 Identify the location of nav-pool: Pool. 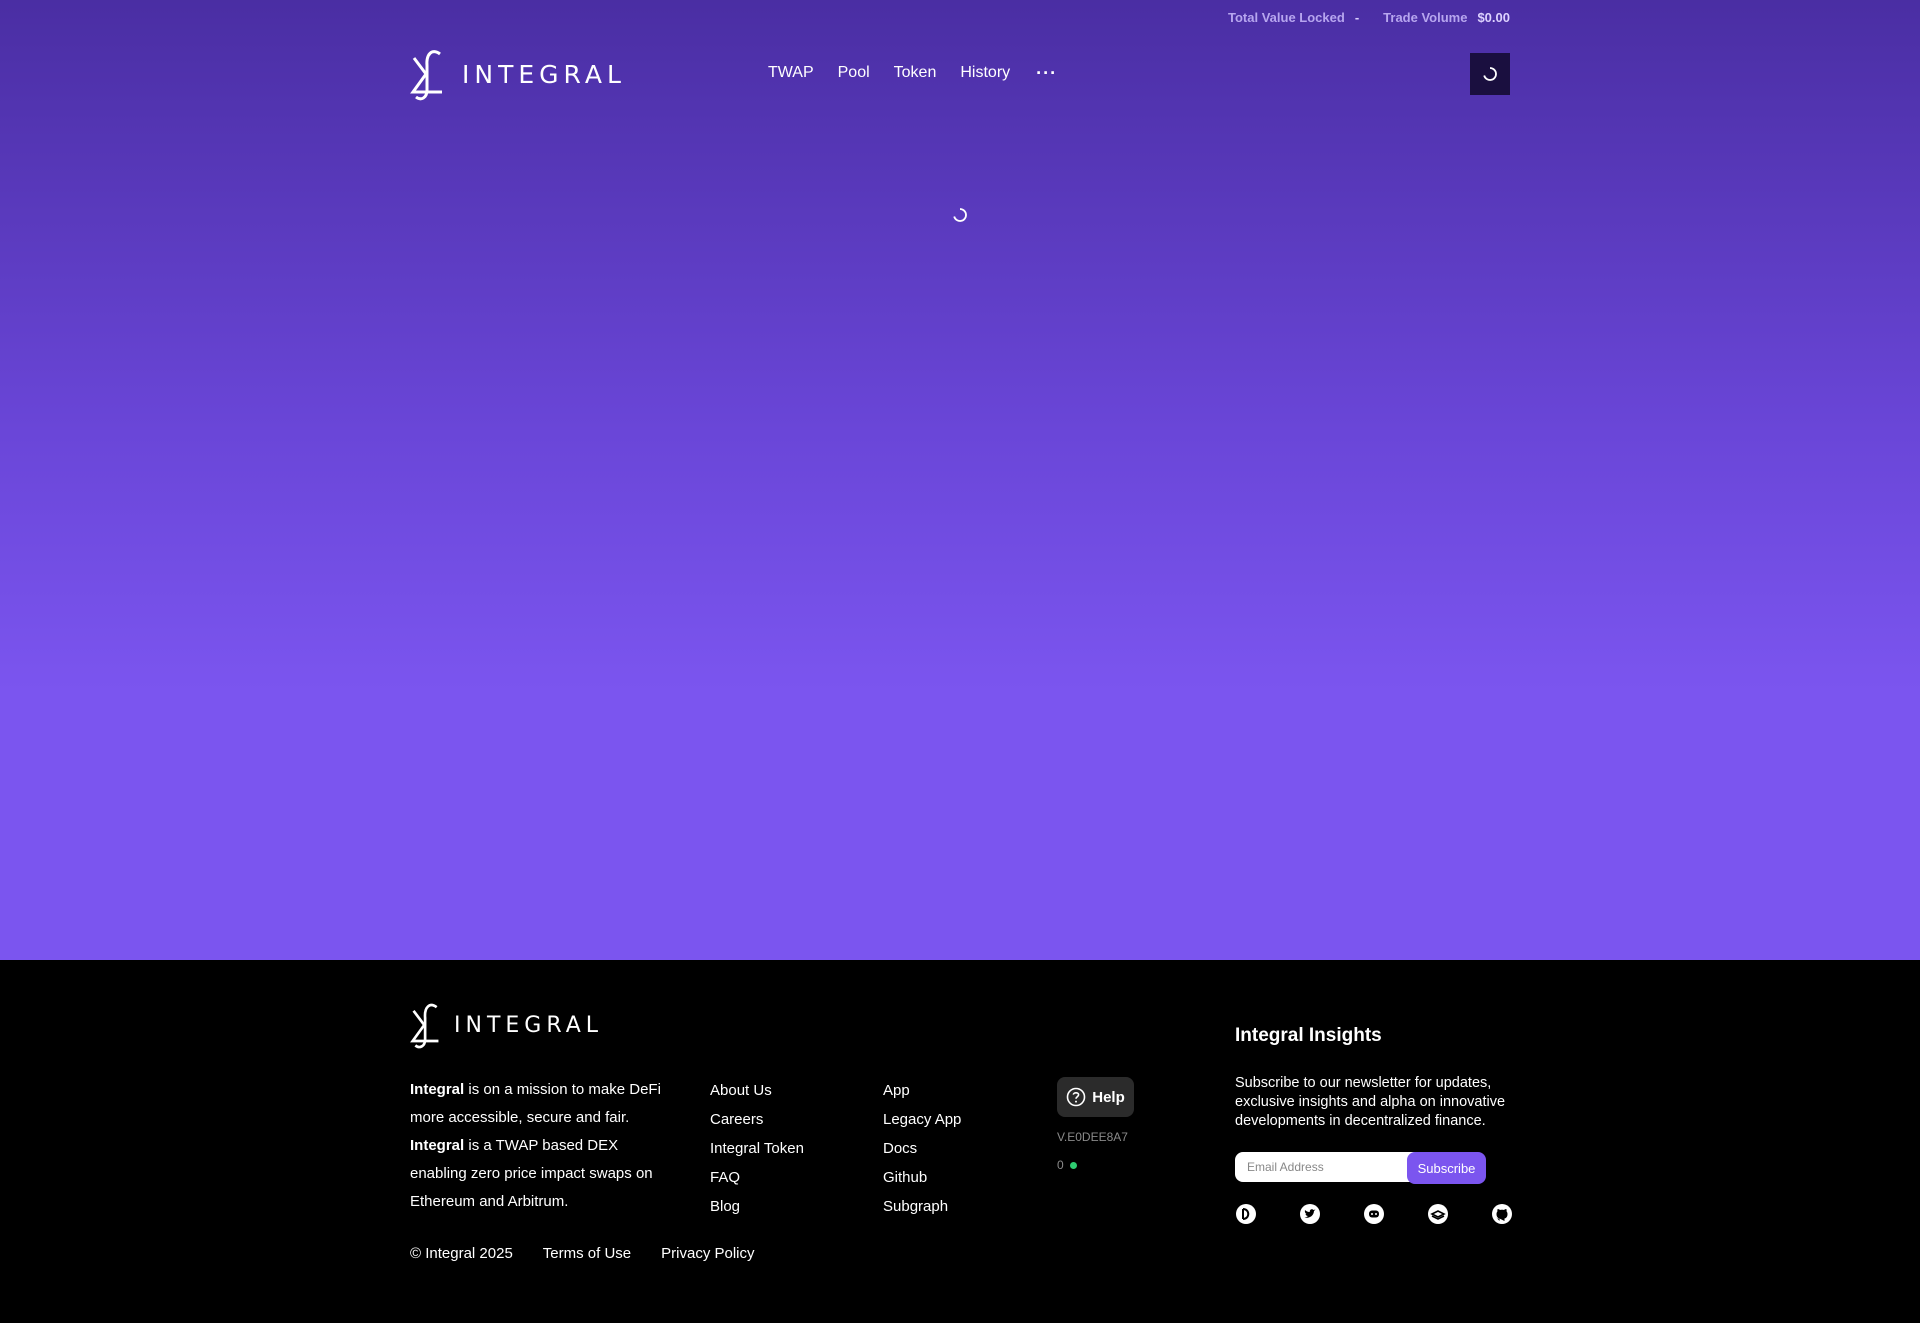
(854, 73).